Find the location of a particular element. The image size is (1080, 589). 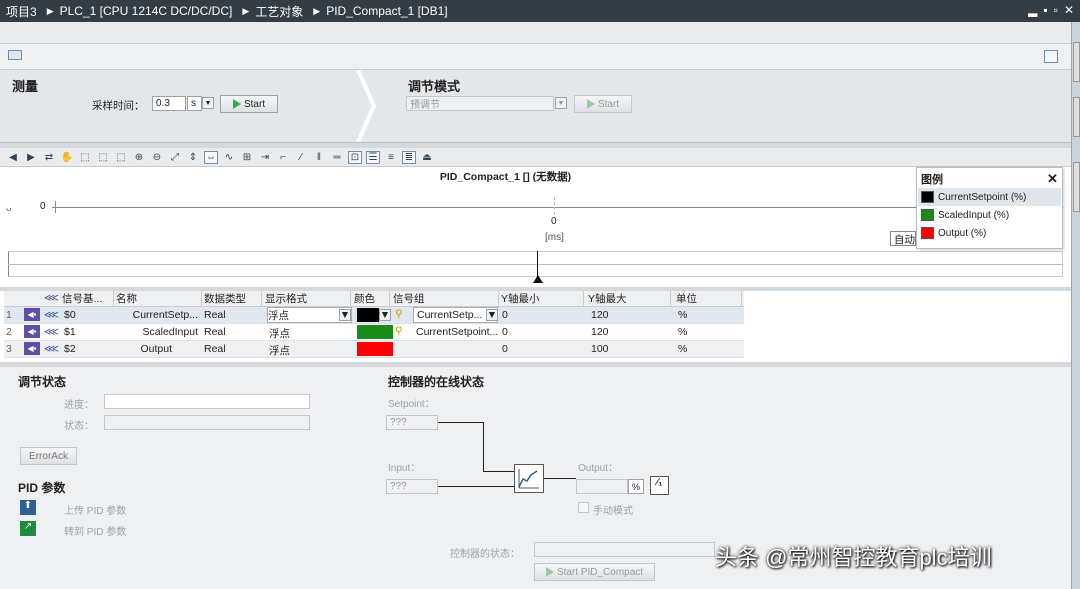

output-label: Output： is located at coordinates (598, 468).